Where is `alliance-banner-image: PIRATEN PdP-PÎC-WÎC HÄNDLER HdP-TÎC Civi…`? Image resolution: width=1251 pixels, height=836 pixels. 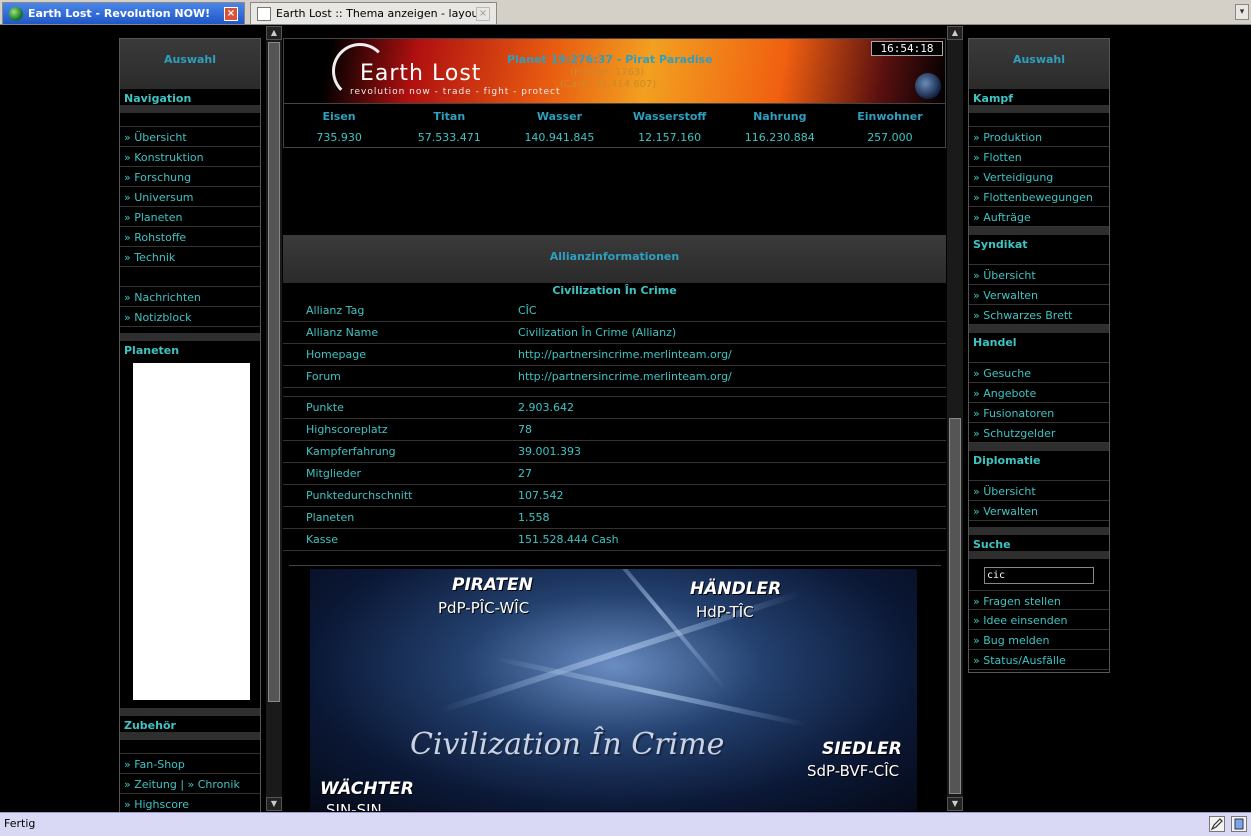 alliance-banner-image: PIRATEN PdP-PÎC-WÎC HÄNDLER HdP-TÎC Civi… is located at coordinates (613, 690).